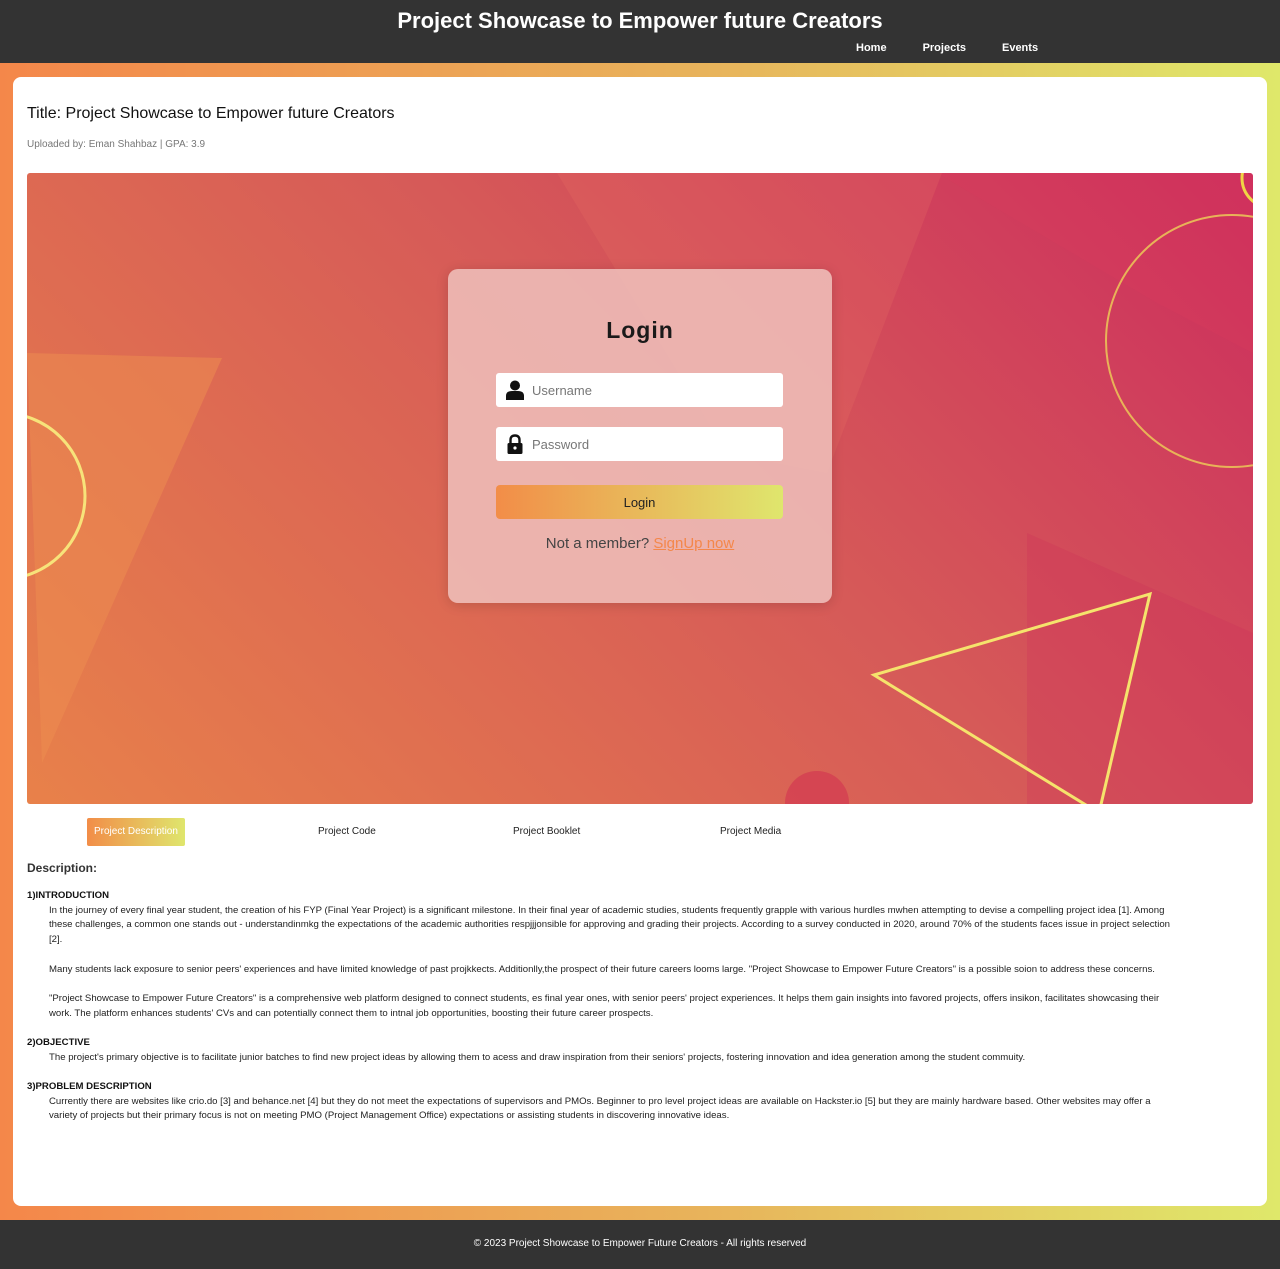 The image size is (1280, 1269). I want to click on section-heading-introduction: 1)INTRODUCTION, so click(68, 895).